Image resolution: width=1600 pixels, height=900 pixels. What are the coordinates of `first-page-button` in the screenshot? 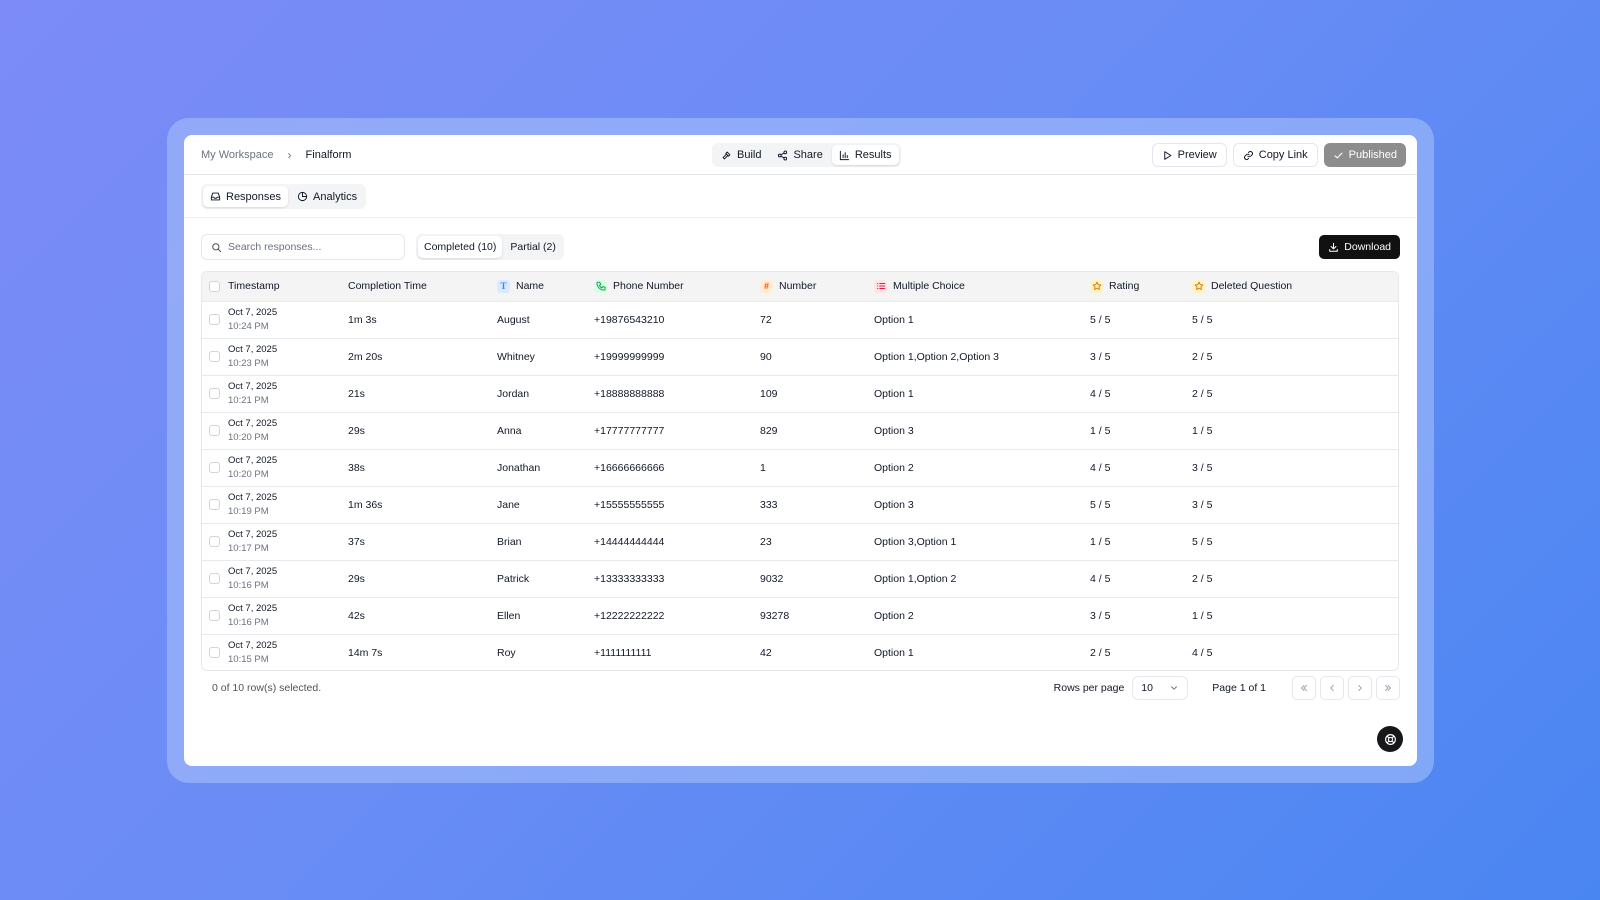 It's located at (1304, 688).